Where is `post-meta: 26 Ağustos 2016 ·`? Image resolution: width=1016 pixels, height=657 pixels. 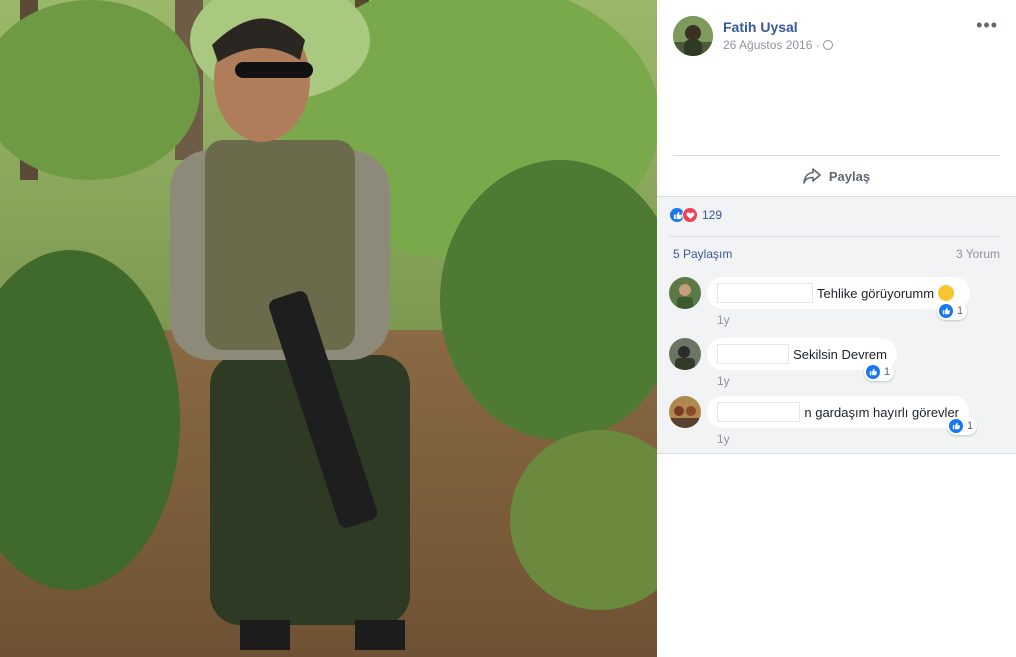
post-meta: 26 Ağustos 2016 · is located at coordinates (778, 45).